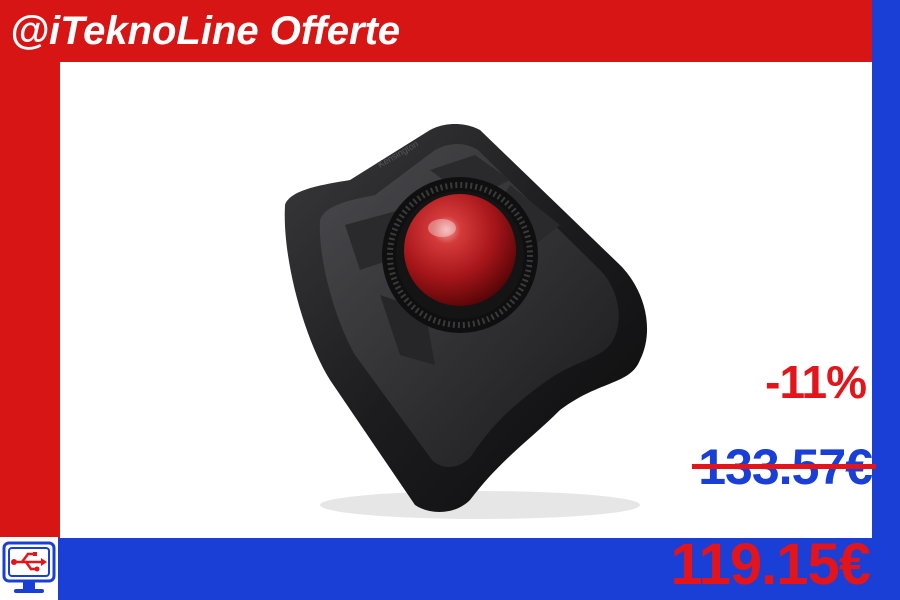 This screenshot has width=900, height=600. I want to click on old-price-container: 133.57€, so click(784, 467).